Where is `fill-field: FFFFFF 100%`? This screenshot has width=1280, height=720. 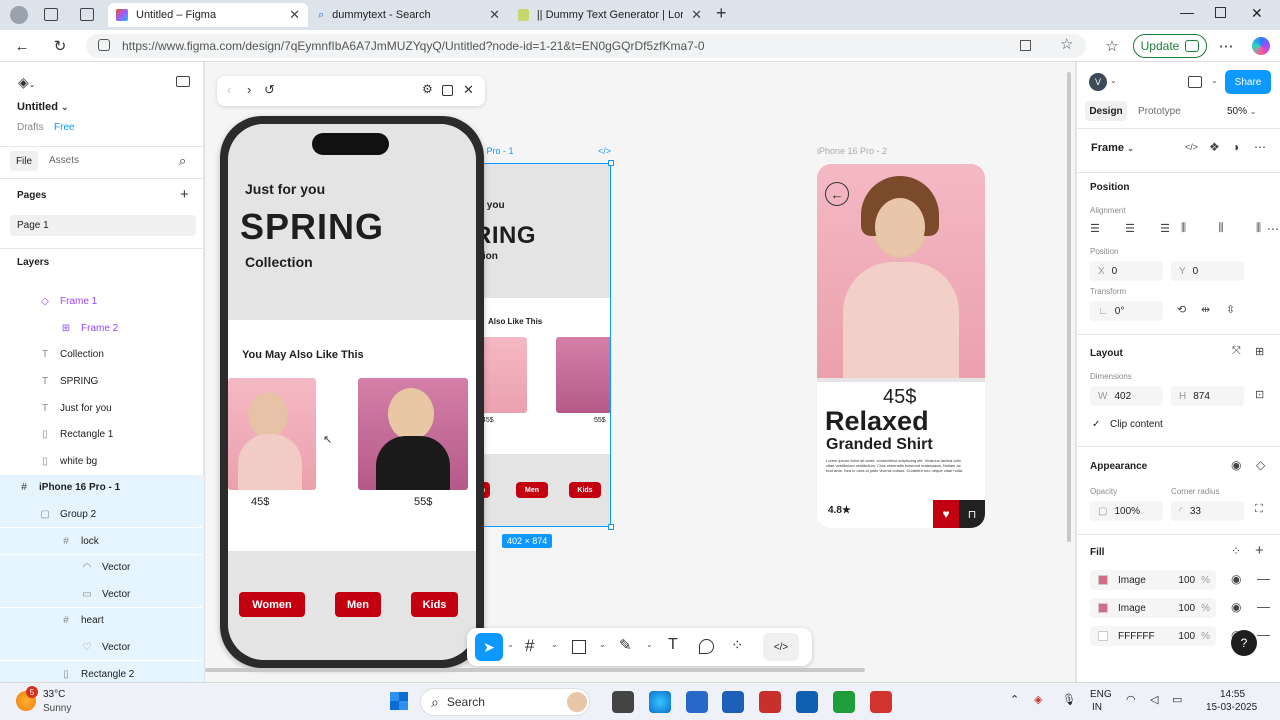 fill-field: FFFFFF 100% is located at coordinates (1153, 636).